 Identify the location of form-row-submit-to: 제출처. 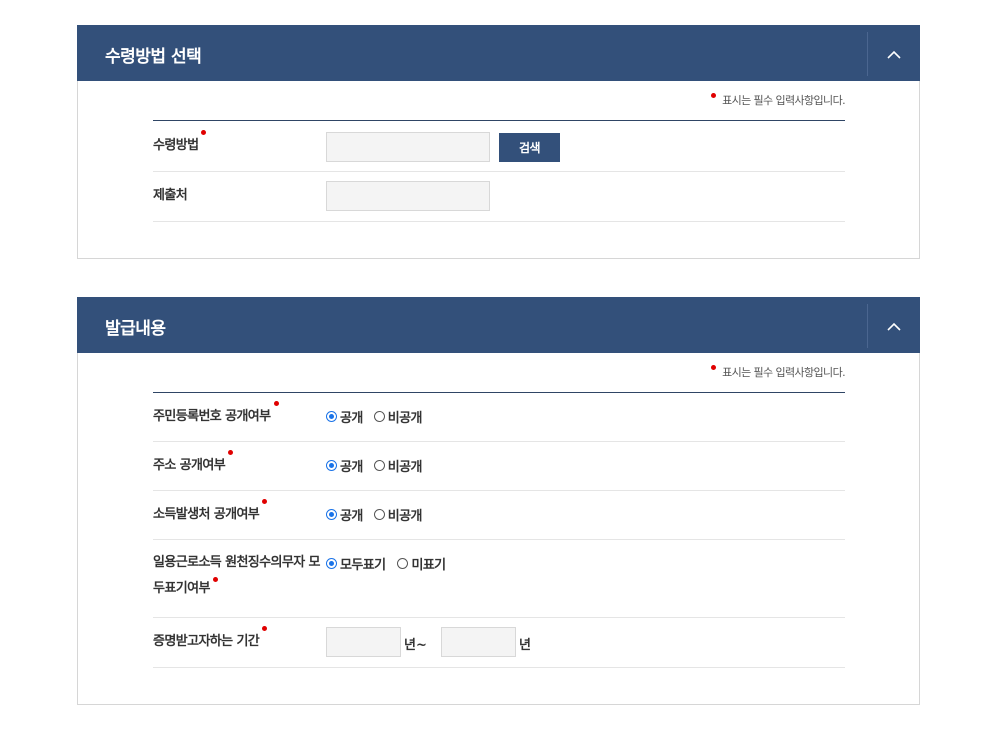
(499, 197).